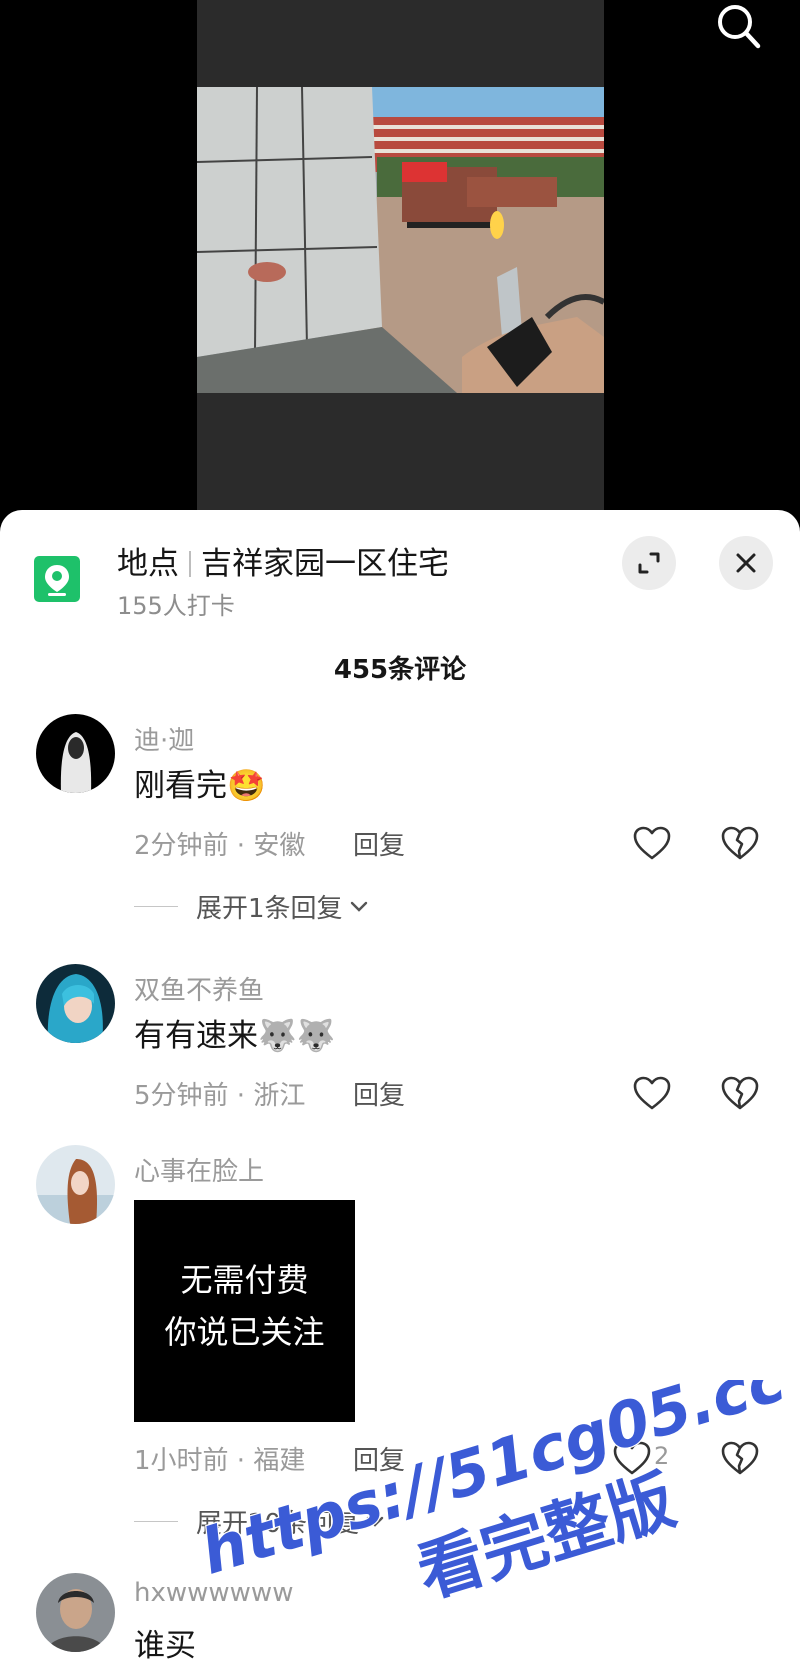 This screenshot has width=800, height=1673. I want to click on location-name: 吉祥家园一区住宅, so click(325, 564).